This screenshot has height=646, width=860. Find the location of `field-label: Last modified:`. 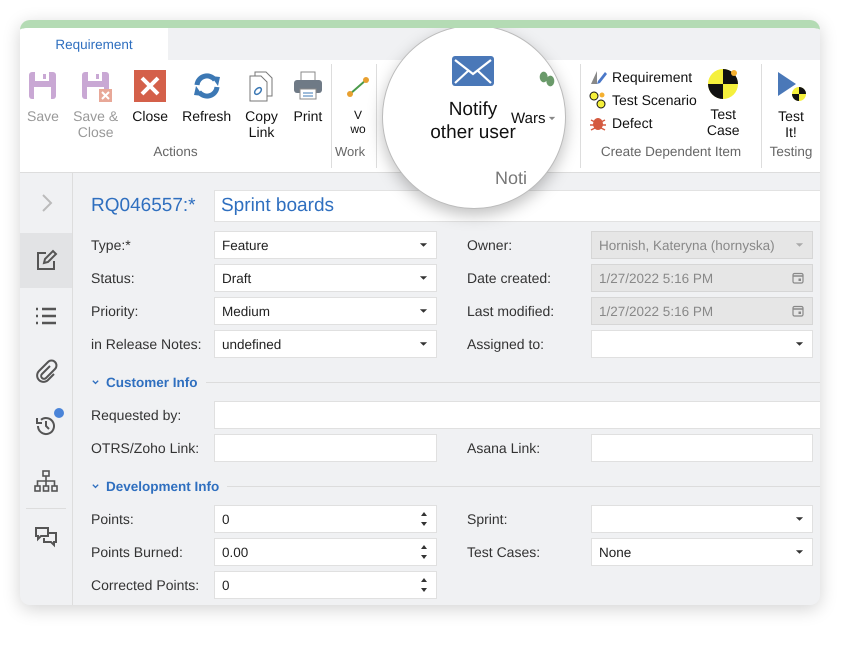

field-label: Last modified: is located at coordinates (511, 311).